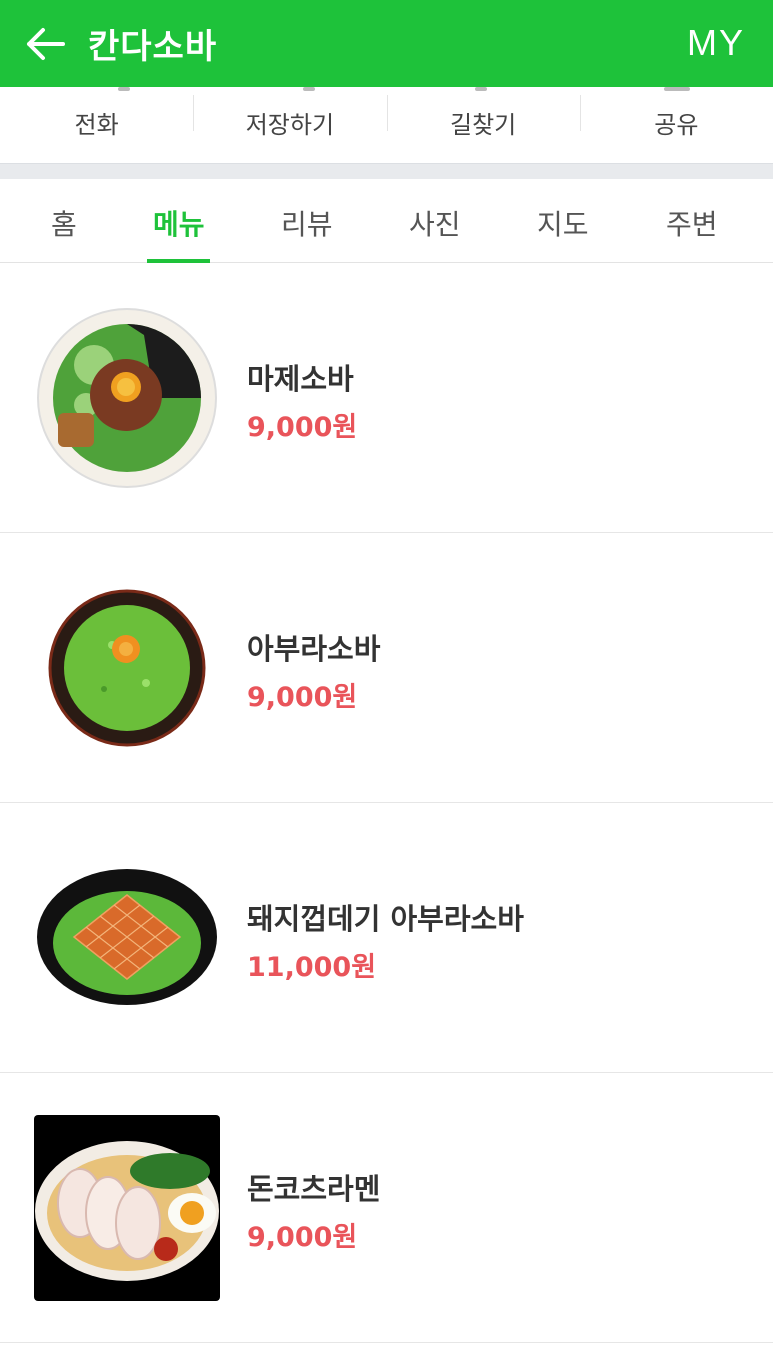 The width and height of the screenshot is (773, 1350). I want to click on share-icon, so click(676, 89).